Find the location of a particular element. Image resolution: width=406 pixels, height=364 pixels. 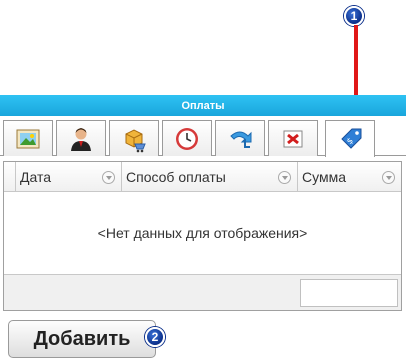

column-header-amount: Сумма is located at coordinates (349, 177).